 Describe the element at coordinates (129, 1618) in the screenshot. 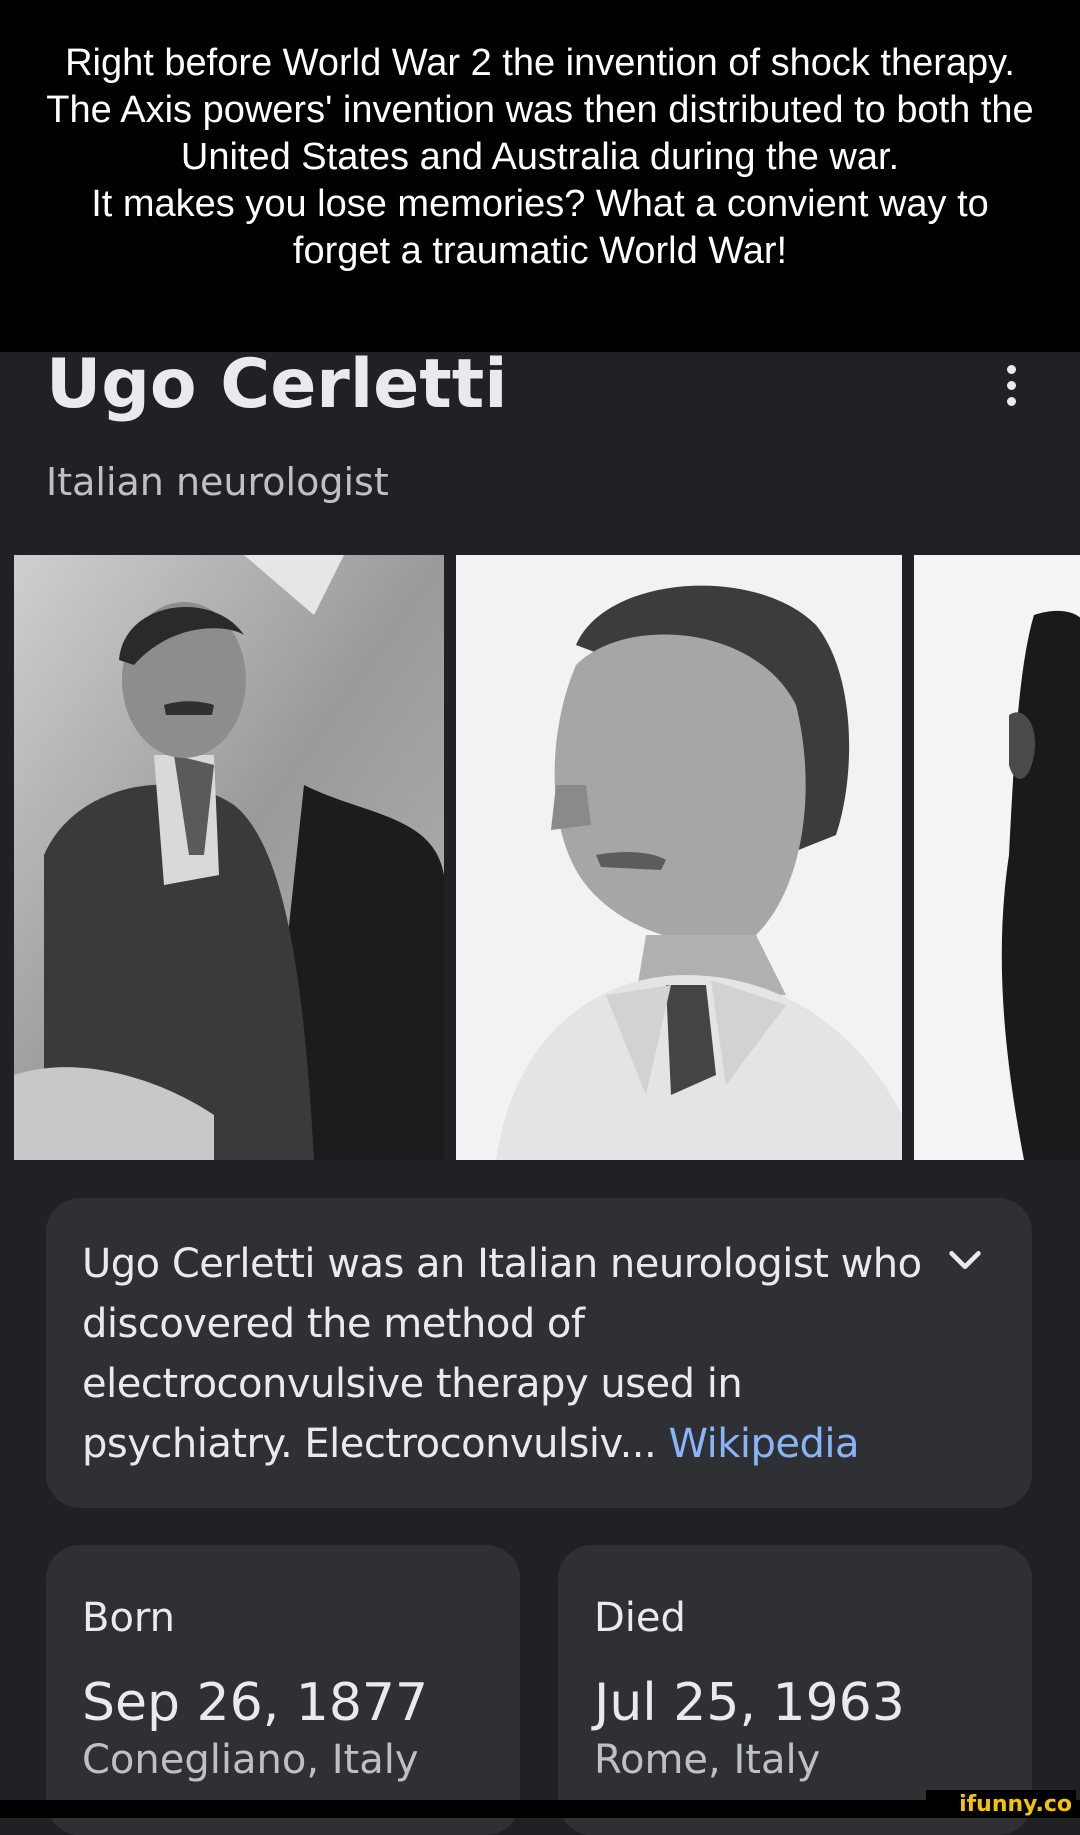

I see `born-label: Born` at that location.